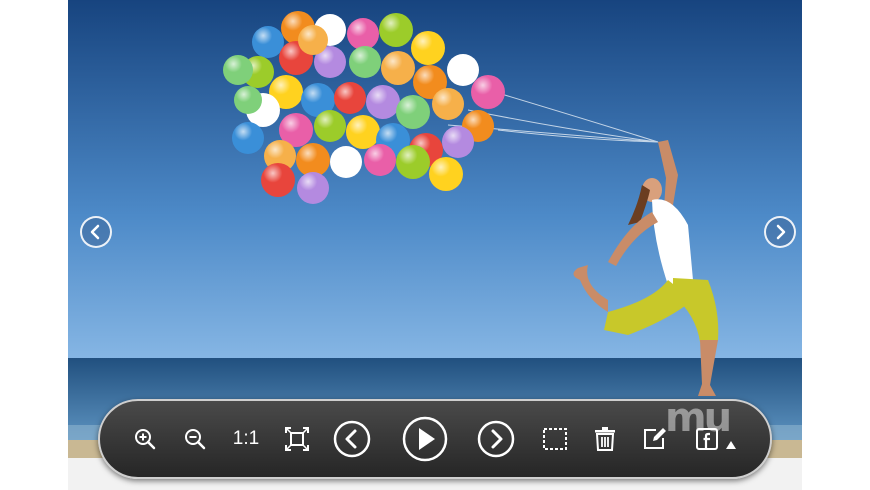  I want to click on select-button, so click(555, 439).